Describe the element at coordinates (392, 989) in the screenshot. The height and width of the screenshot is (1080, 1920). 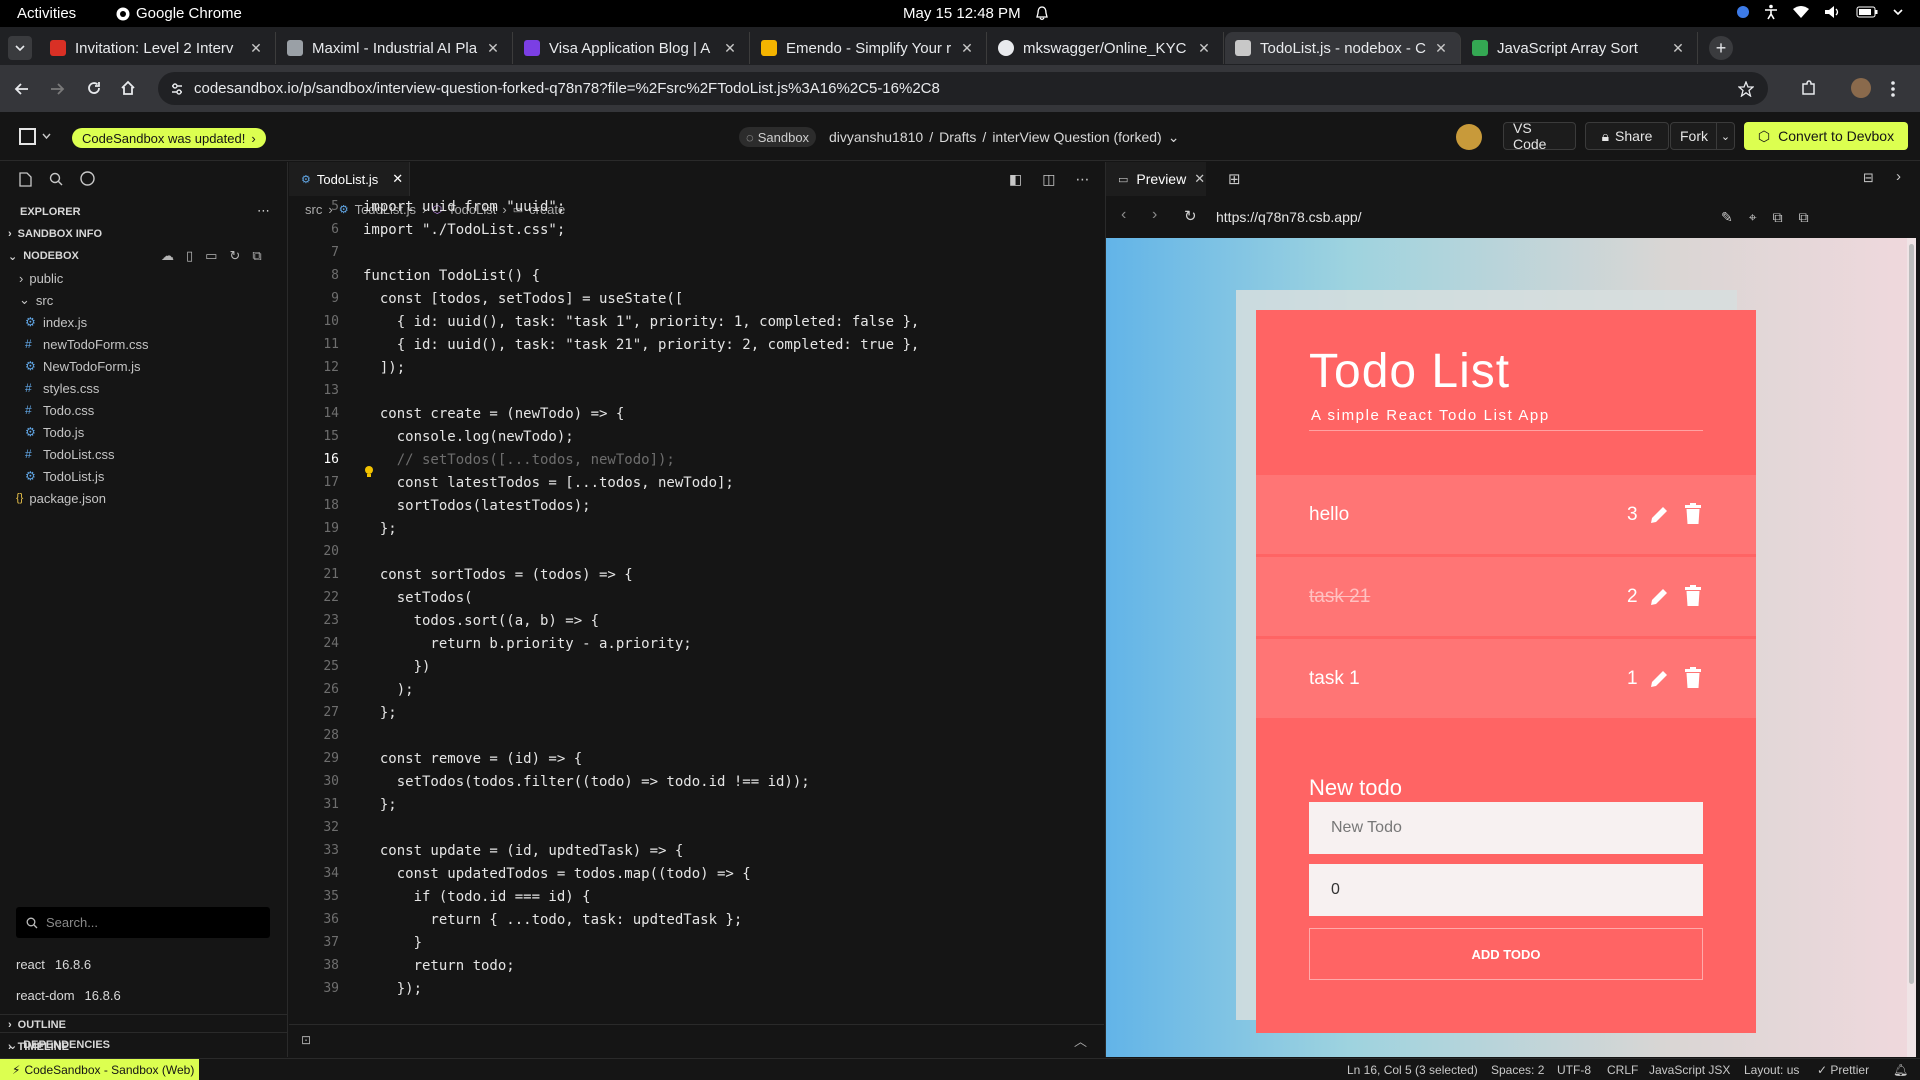
I see `code-line: });` at that location.